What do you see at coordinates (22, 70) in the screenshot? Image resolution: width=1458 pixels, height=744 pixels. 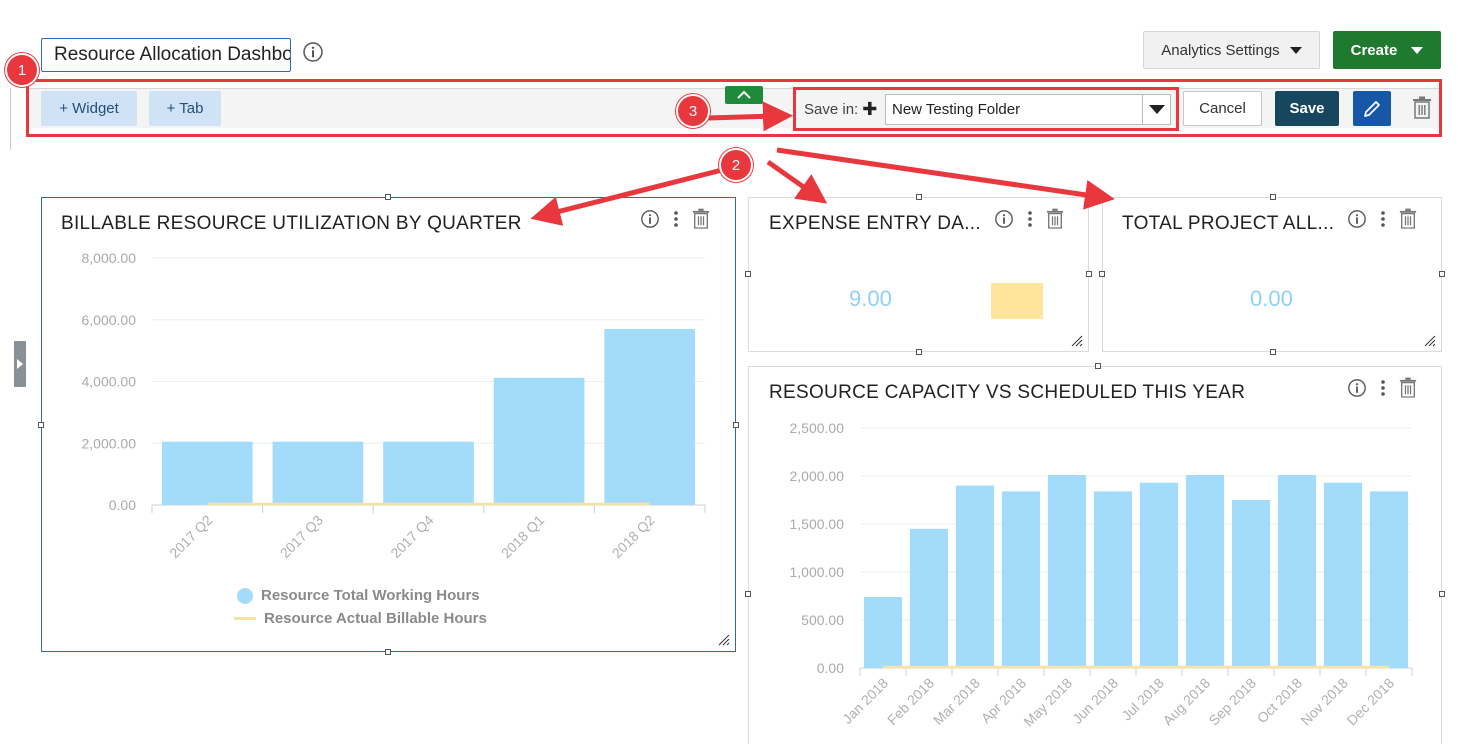 I see `callout-badge: 1` at bounding box center [22, 70].